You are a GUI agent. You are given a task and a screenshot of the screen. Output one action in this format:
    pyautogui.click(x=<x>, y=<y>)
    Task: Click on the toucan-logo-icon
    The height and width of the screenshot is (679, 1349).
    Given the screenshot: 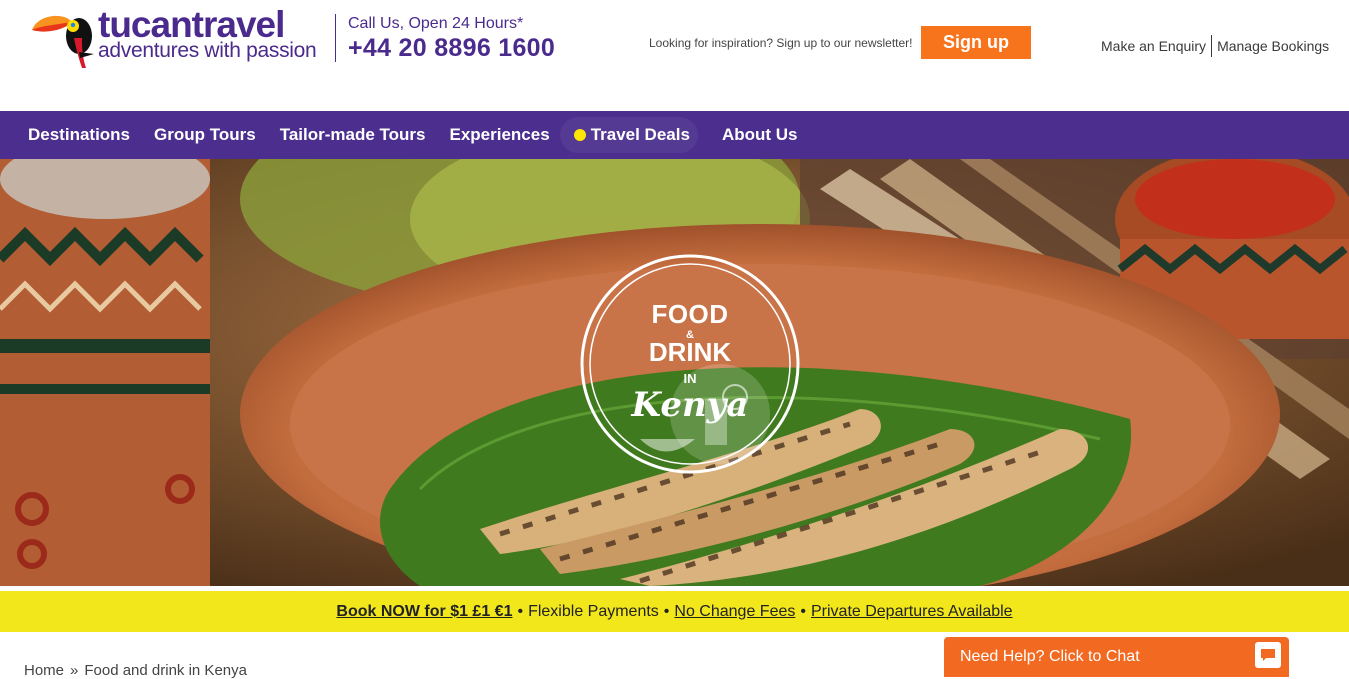 What is the action you would take?
    pyautogui.click(x=63, y=41)
    